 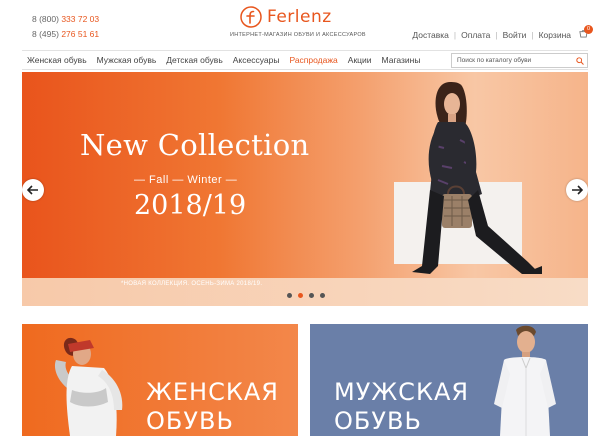 I want to click on women-model-image, so click(x=88, y=386).